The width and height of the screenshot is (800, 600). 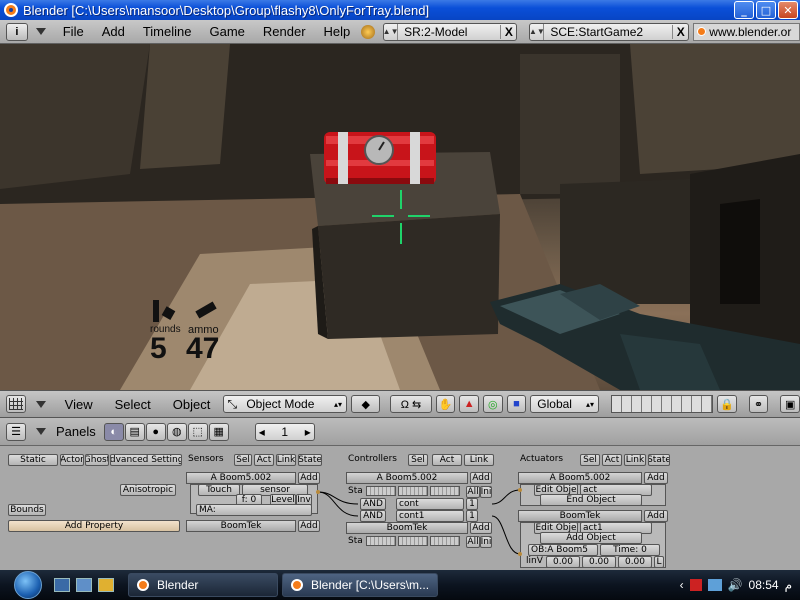 What do you see at coordinates (411, 404) in the screenshot?
I see `pivot-icon: Ω ⇆` at bounding box center [411, 404].